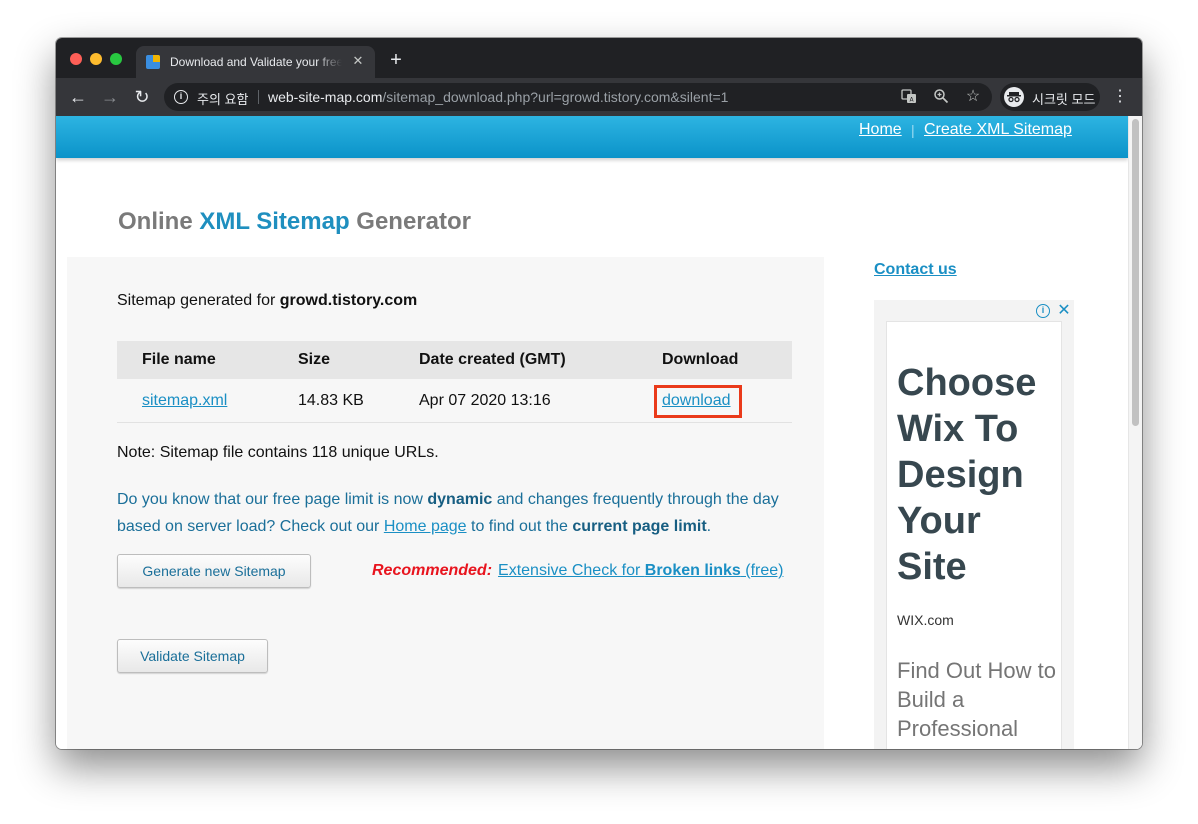 This screenshot has width=1198, height=824. Describe the element at coordinates (258, 97) in the screenshot. I see `address-separator` at that location.